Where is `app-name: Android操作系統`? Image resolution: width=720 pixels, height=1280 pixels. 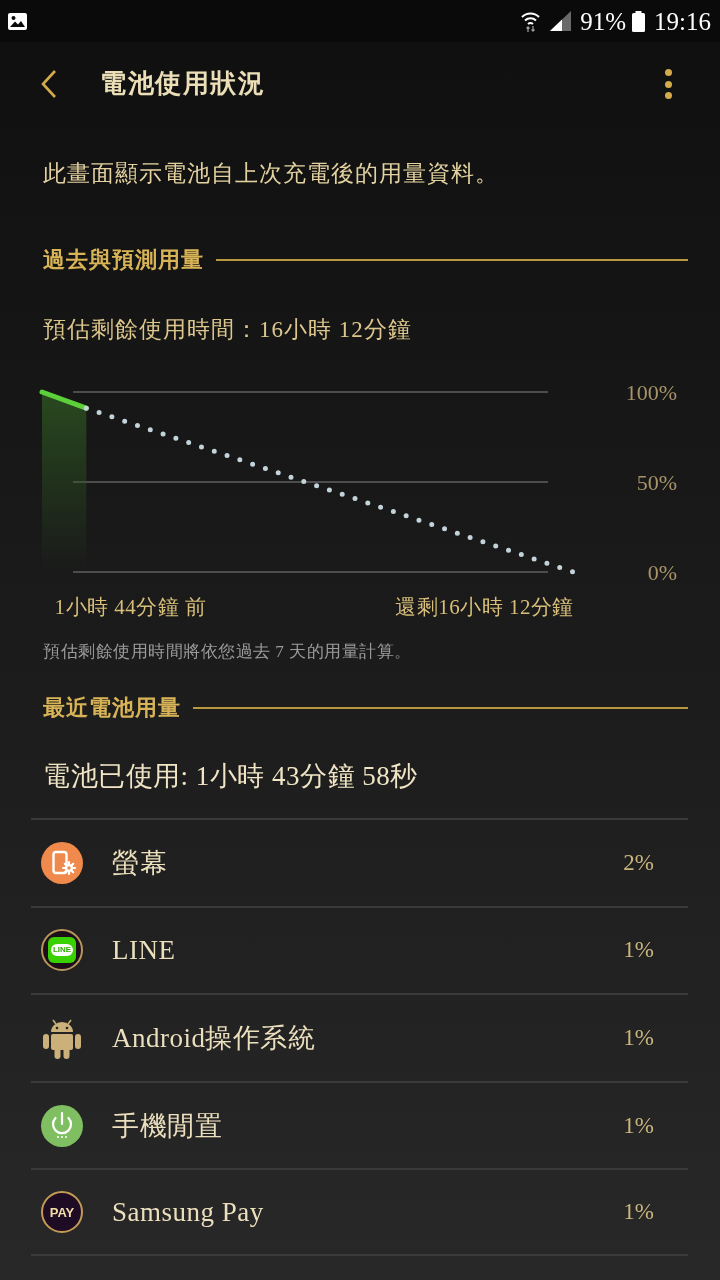
app-name: Android操作系統 is located at coordinates (214, 1038).